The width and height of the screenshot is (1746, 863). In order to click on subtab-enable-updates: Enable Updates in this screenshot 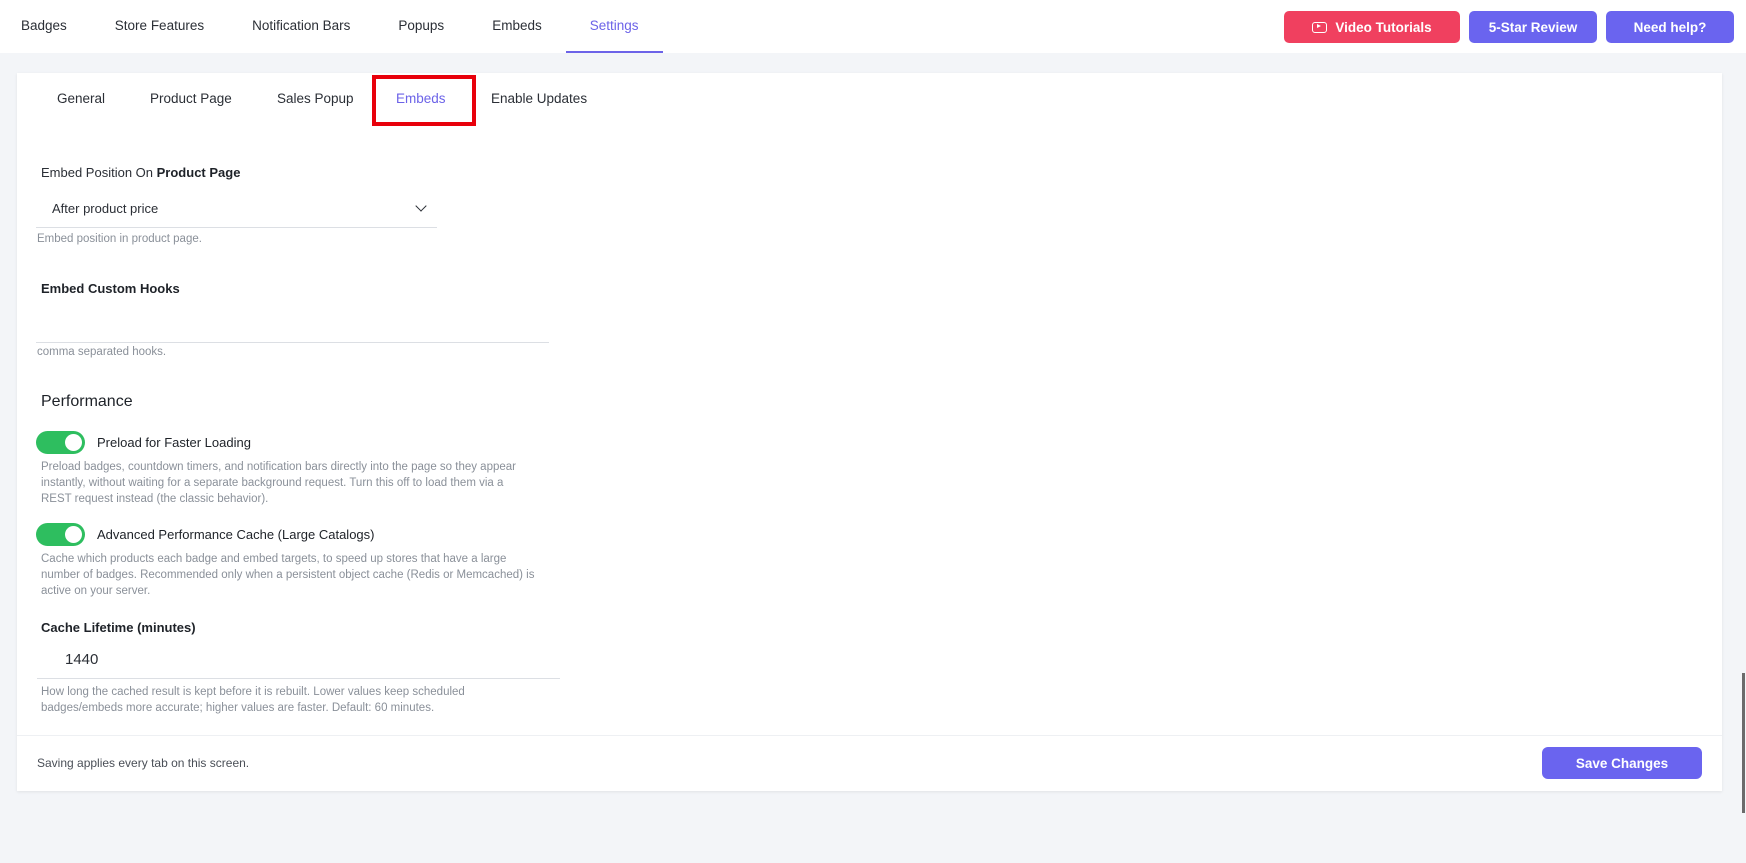, I will do `click(539, 98)`.